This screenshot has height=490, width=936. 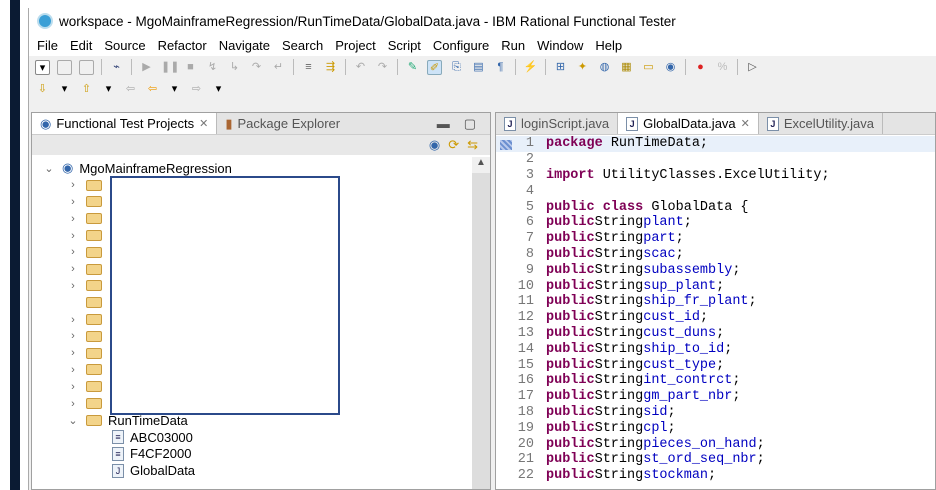 I want to click on verification-icon: ✎, so click(x=412, y=67).